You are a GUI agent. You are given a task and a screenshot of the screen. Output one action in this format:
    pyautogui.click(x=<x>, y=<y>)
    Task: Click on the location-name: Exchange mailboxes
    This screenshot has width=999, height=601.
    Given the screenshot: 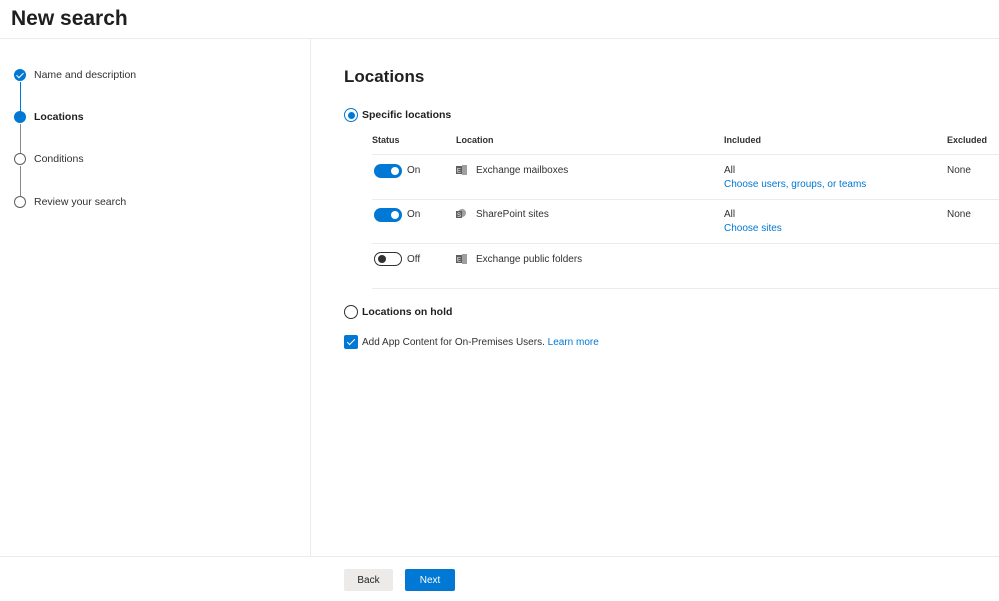 What is the action you would take?
    pyautogui.click(x=522, y=170)
    